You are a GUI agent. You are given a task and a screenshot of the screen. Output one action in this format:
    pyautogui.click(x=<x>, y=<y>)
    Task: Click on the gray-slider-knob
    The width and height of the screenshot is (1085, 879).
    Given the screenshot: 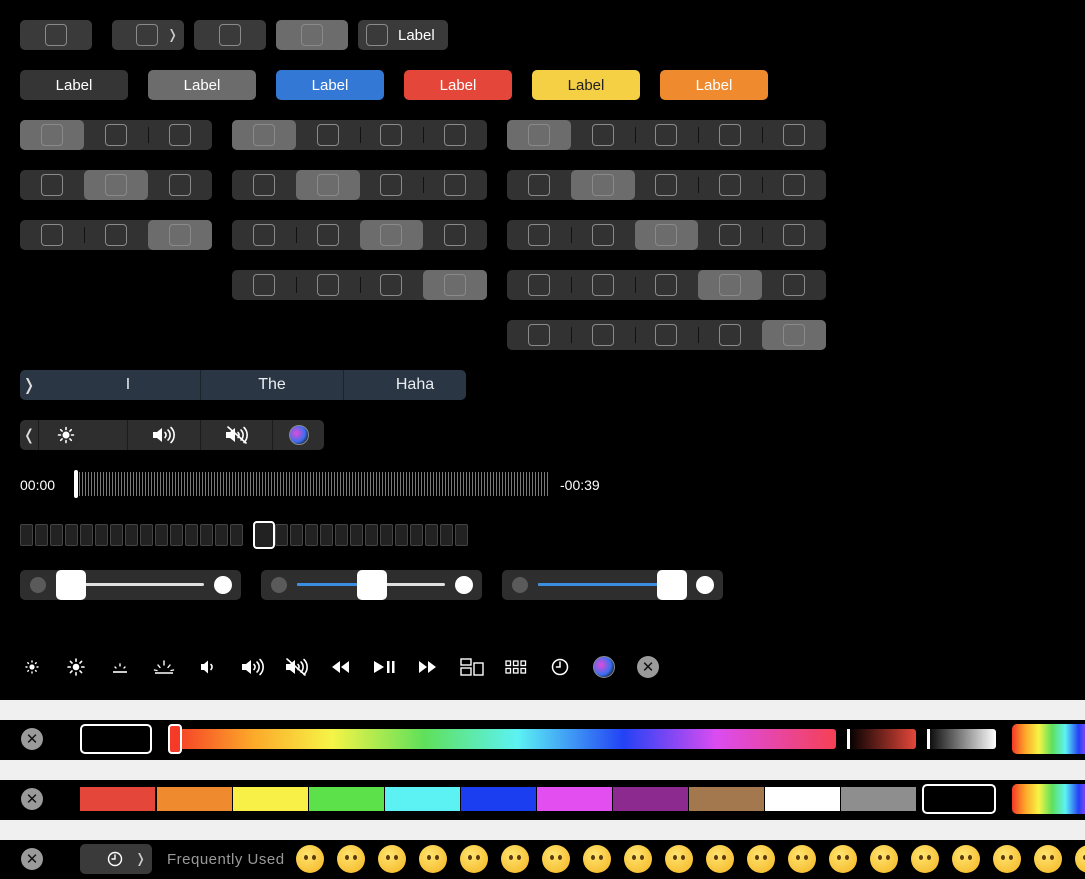 What is the action you would take?
    pyautogui.click(x=928, y=739)
    